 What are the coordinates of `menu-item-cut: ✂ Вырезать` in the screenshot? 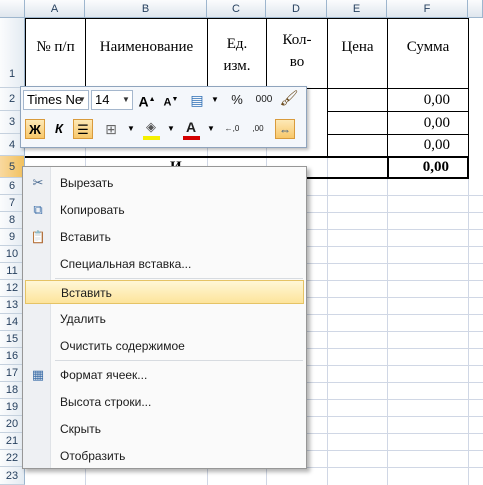 It's located at (164, 183).